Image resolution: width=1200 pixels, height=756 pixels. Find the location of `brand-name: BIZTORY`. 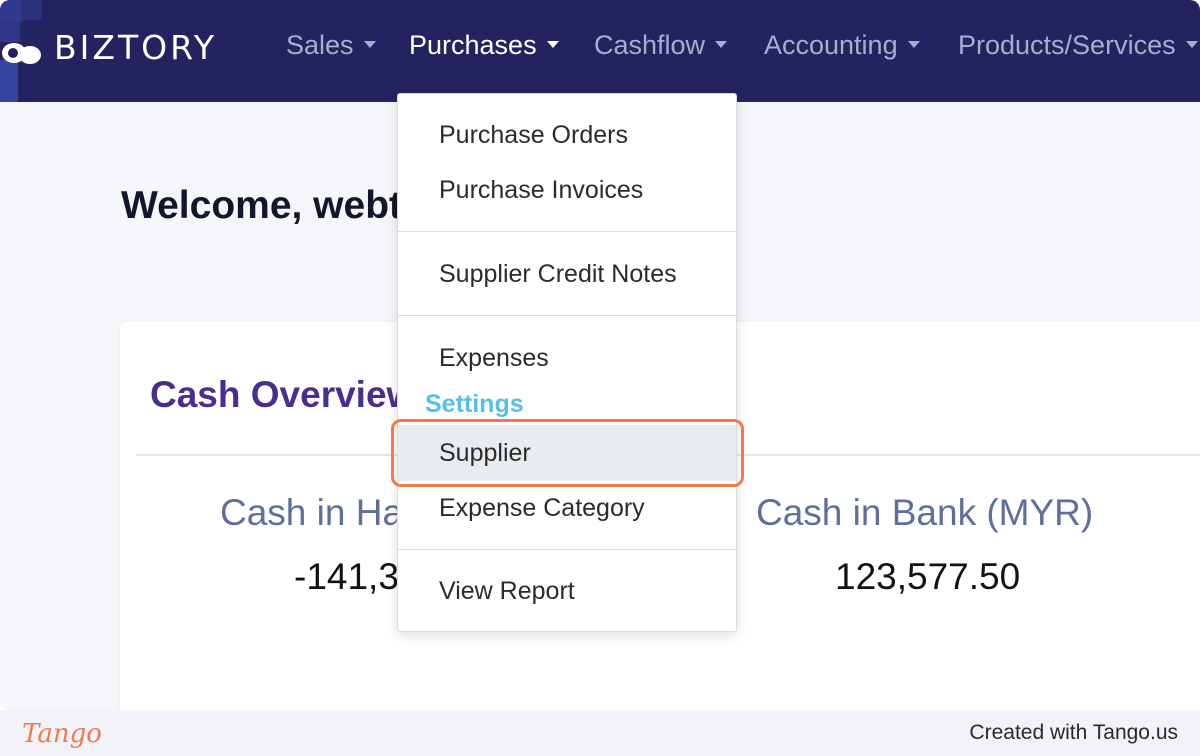

brand-name: BIZTORY is located at coordinates (135, 47).